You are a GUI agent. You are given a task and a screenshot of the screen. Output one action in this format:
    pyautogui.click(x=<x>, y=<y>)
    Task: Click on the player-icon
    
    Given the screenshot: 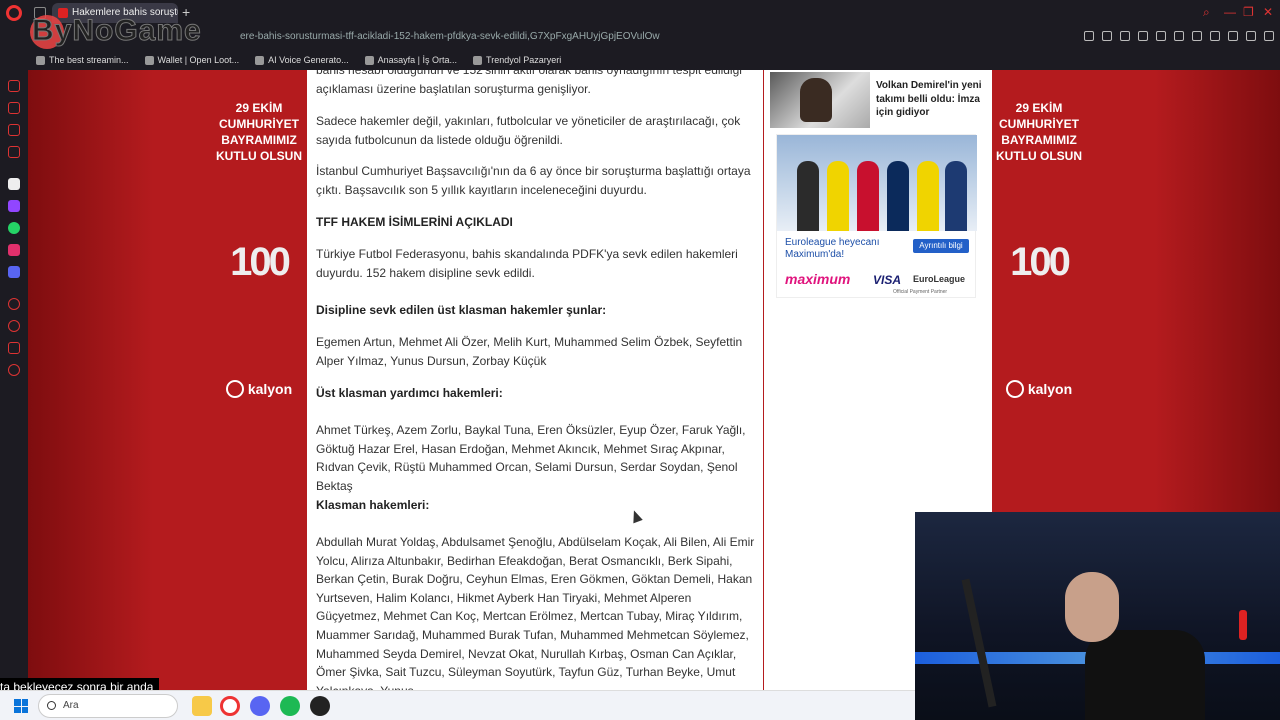 What is the action you would take?
    pyautogui.click(x=14, y=304)
    